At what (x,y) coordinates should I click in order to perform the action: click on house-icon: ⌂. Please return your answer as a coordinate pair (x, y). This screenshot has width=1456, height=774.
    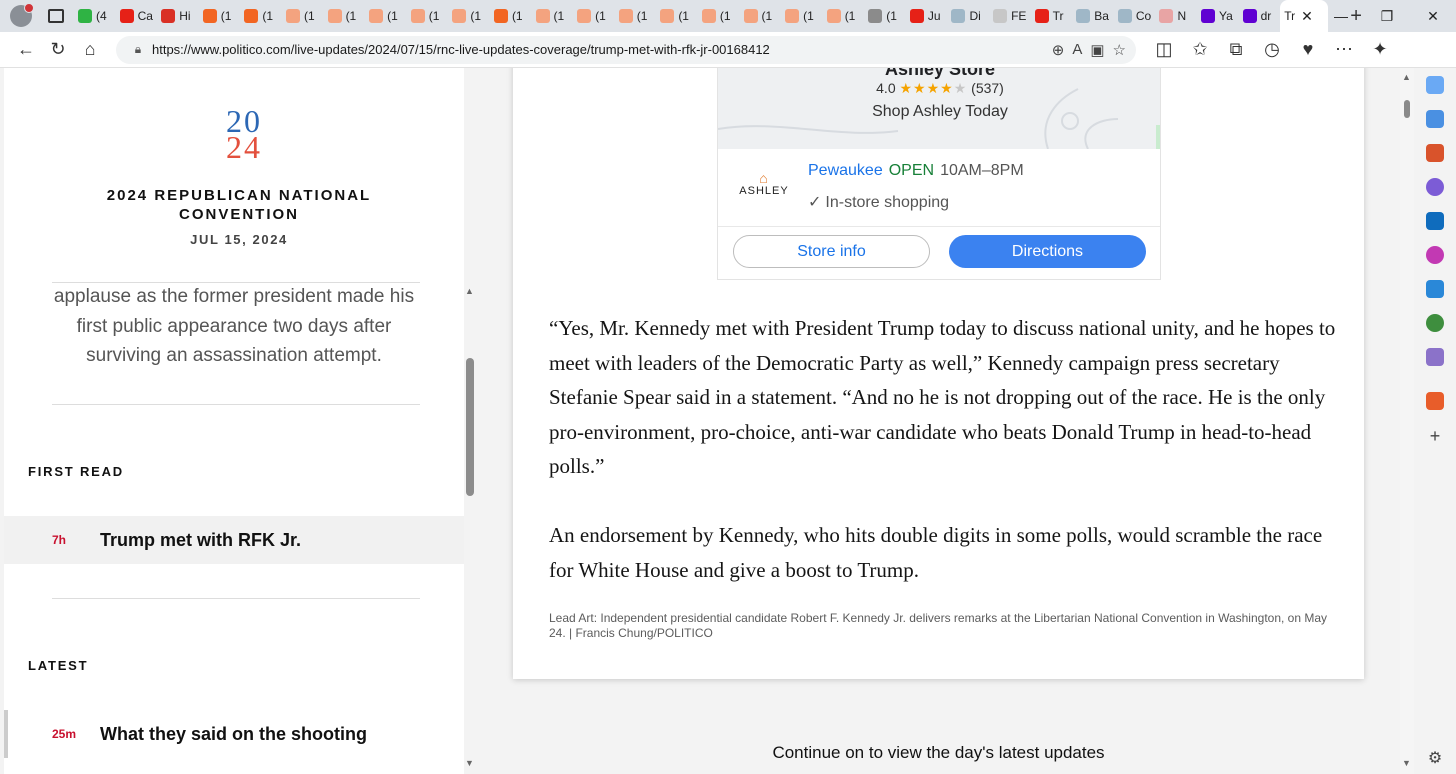
    Looking at the image, I should click on (764, 178).